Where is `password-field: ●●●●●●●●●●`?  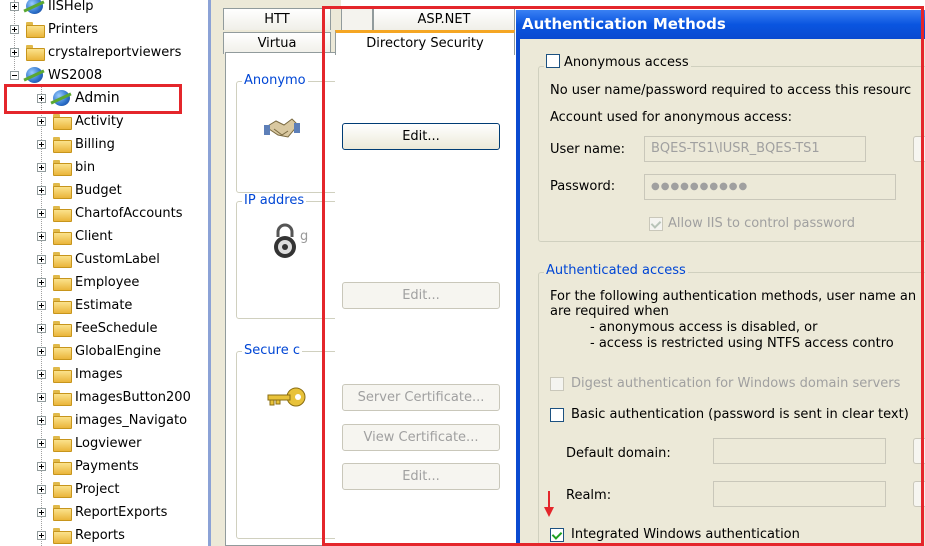 password-field: ●●●●●●●●●● is located at coordinates (770, 187).